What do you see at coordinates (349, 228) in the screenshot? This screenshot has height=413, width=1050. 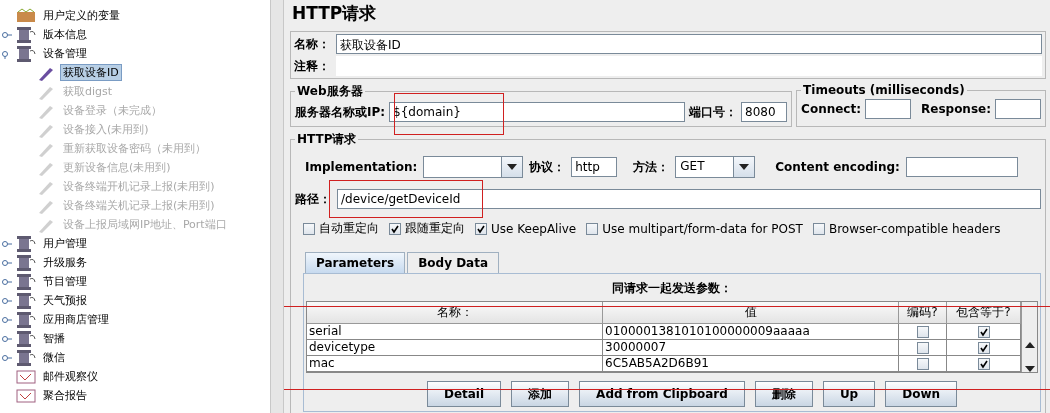 I see `checkbox-label: 自动重定向` at bounding box center [349, 228].